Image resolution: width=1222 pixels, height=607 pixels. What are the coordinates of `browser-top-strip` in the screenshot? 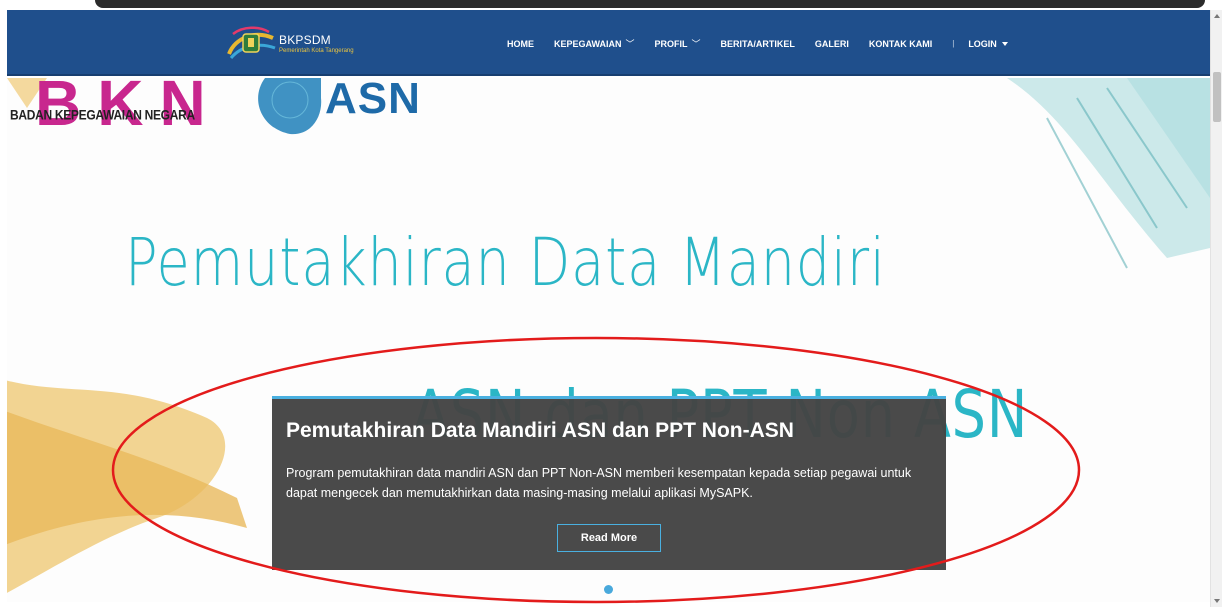 It's located at (611, 5).